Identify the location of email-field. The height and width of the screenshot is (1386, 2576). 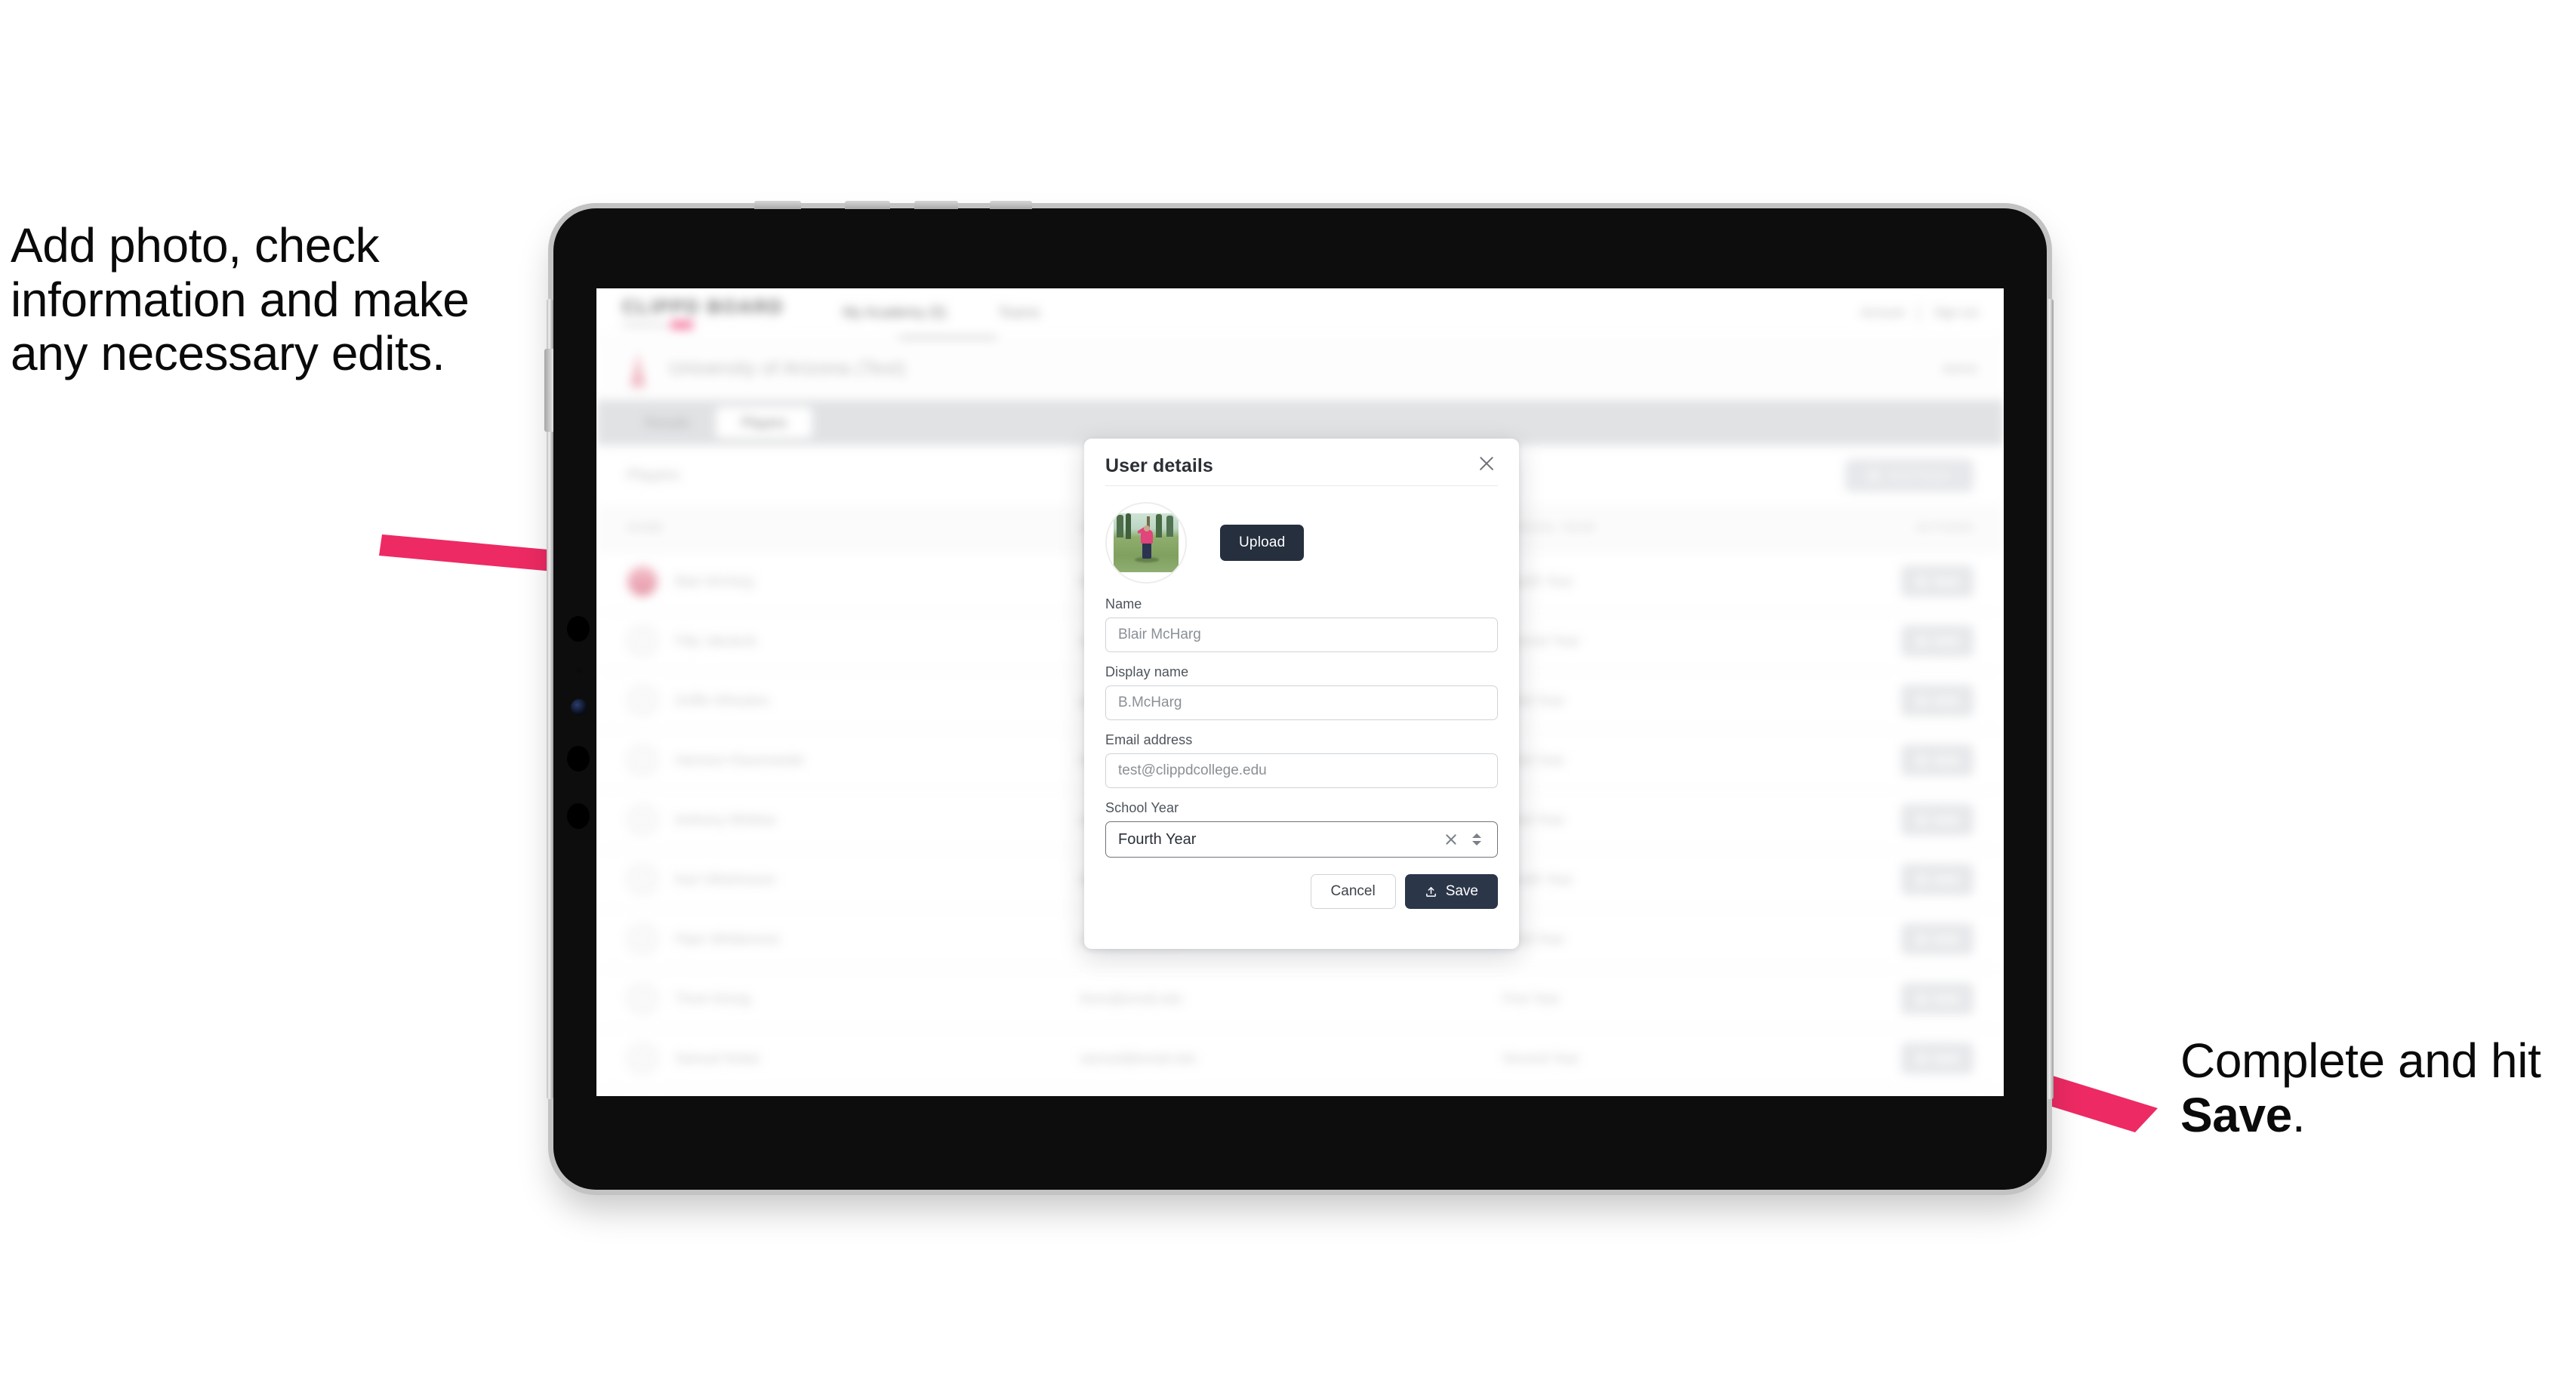
(1301, 770).